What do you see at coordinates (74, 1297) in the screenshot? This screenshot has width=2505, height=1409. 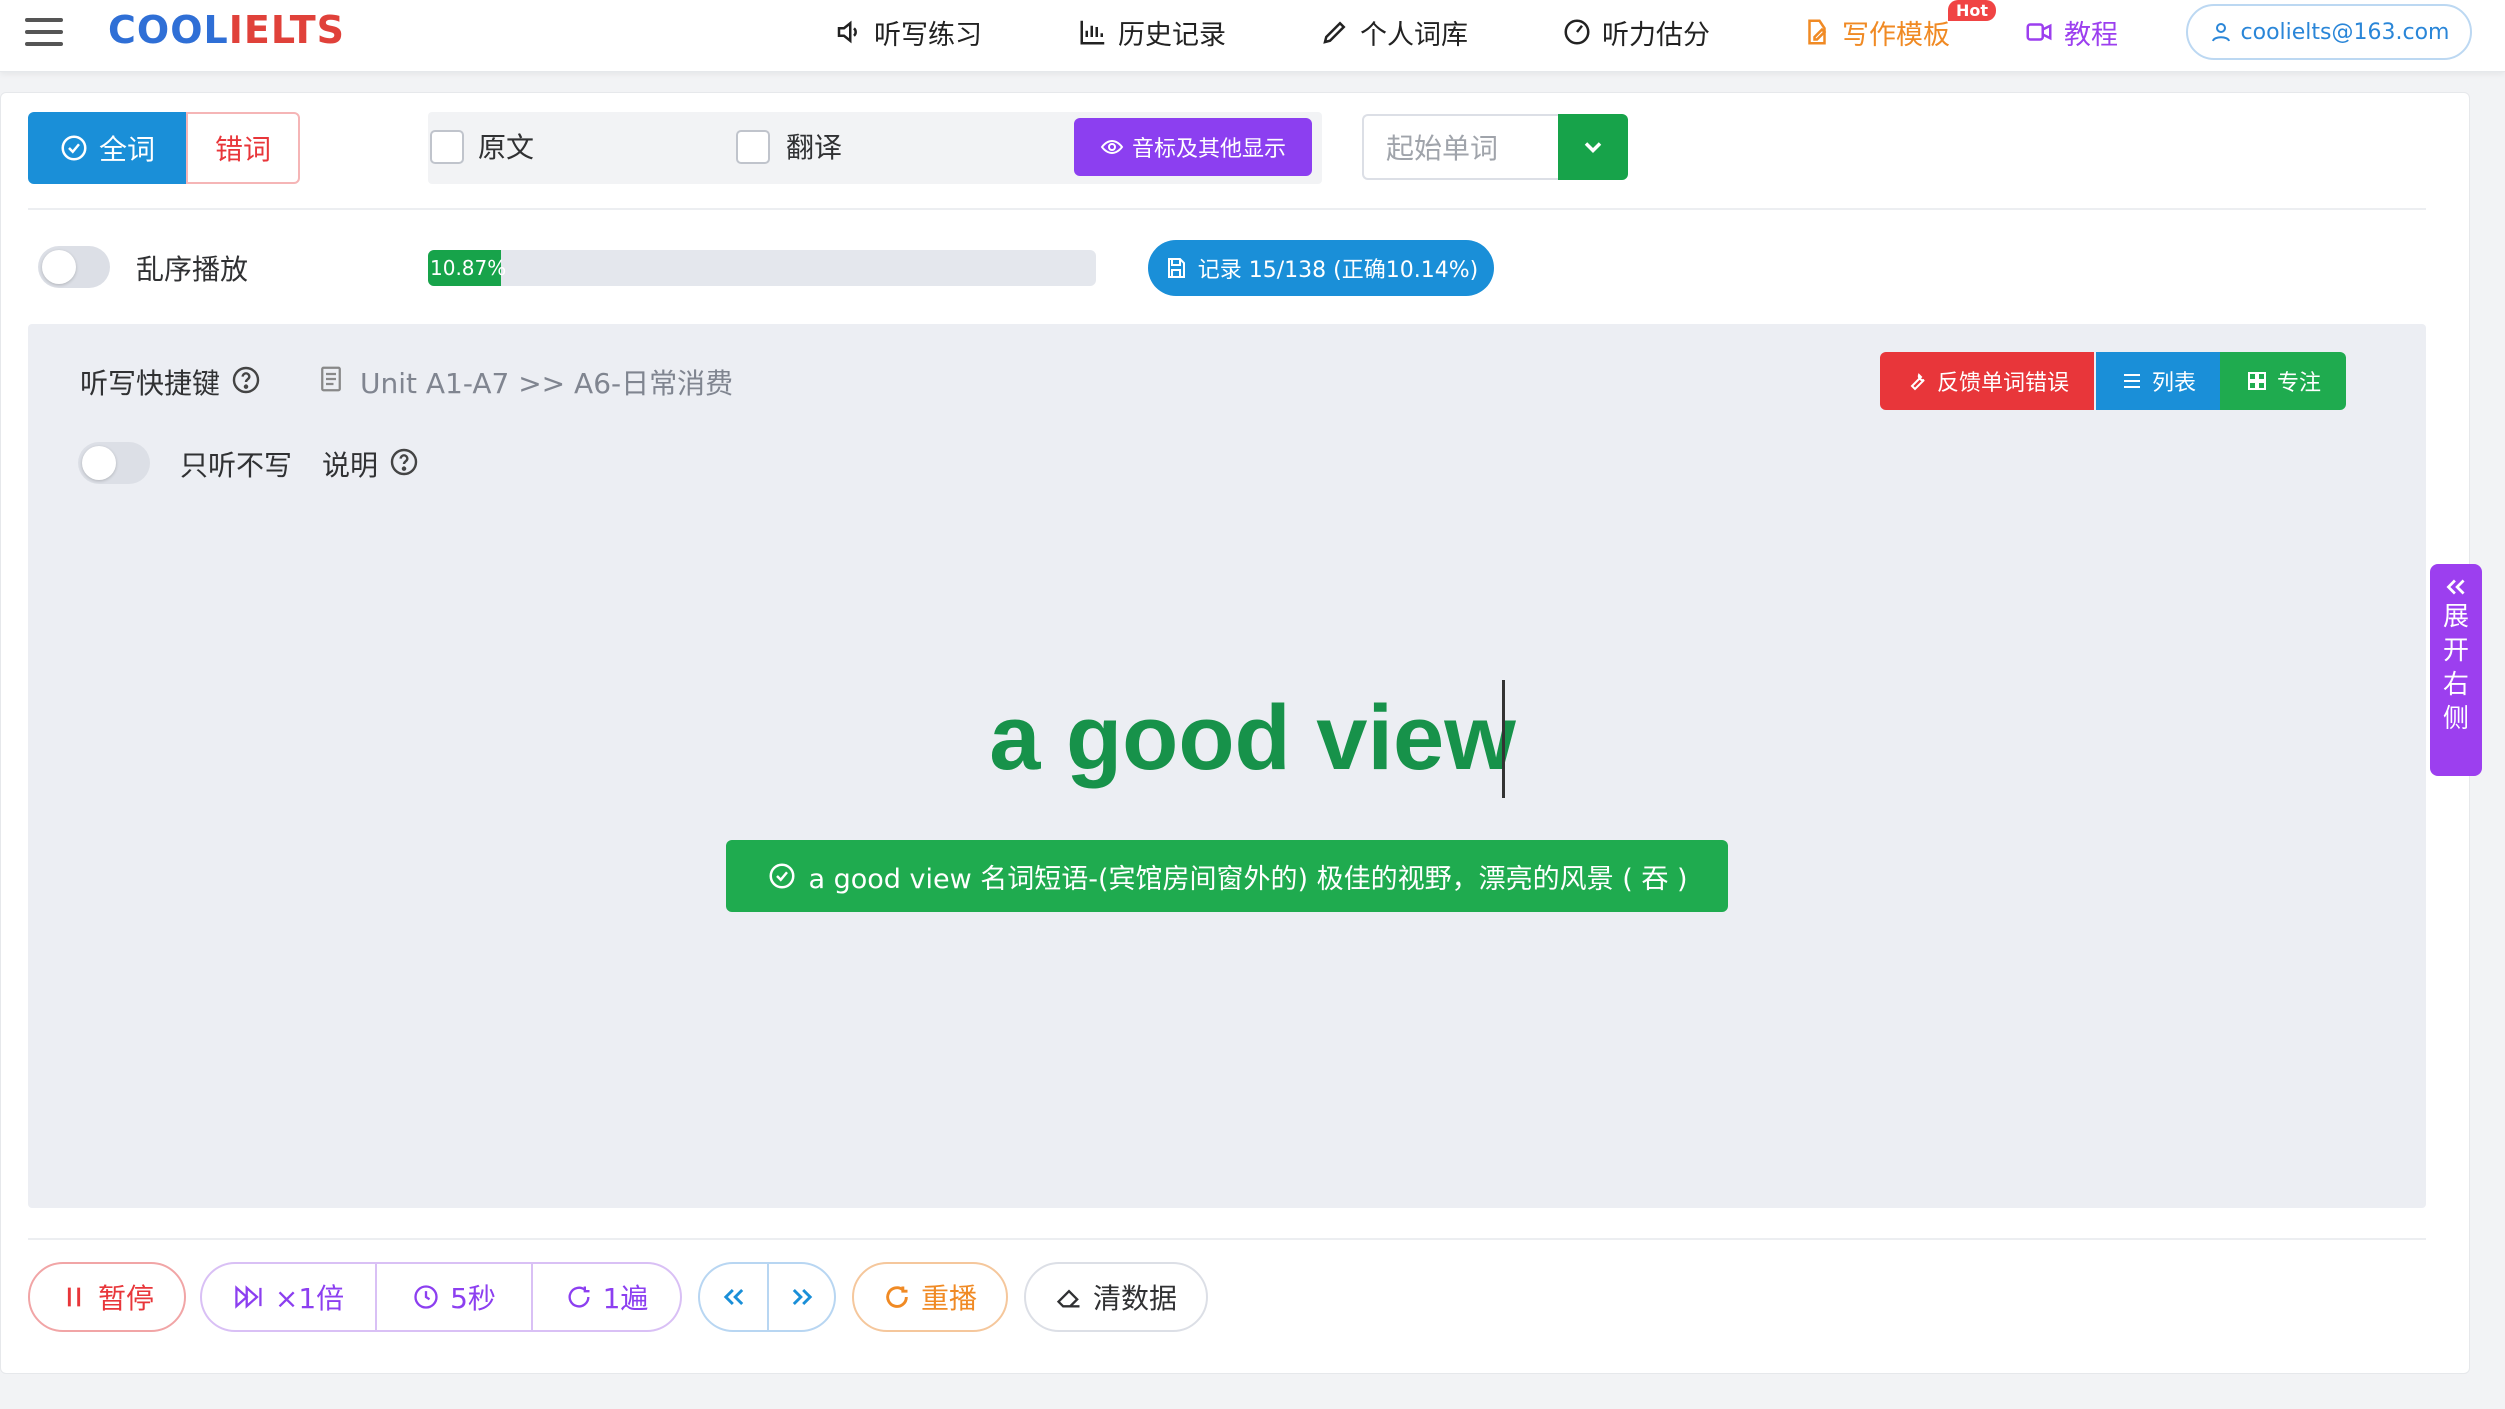 I see `pause-icon` at bounding box center [74, 1297].